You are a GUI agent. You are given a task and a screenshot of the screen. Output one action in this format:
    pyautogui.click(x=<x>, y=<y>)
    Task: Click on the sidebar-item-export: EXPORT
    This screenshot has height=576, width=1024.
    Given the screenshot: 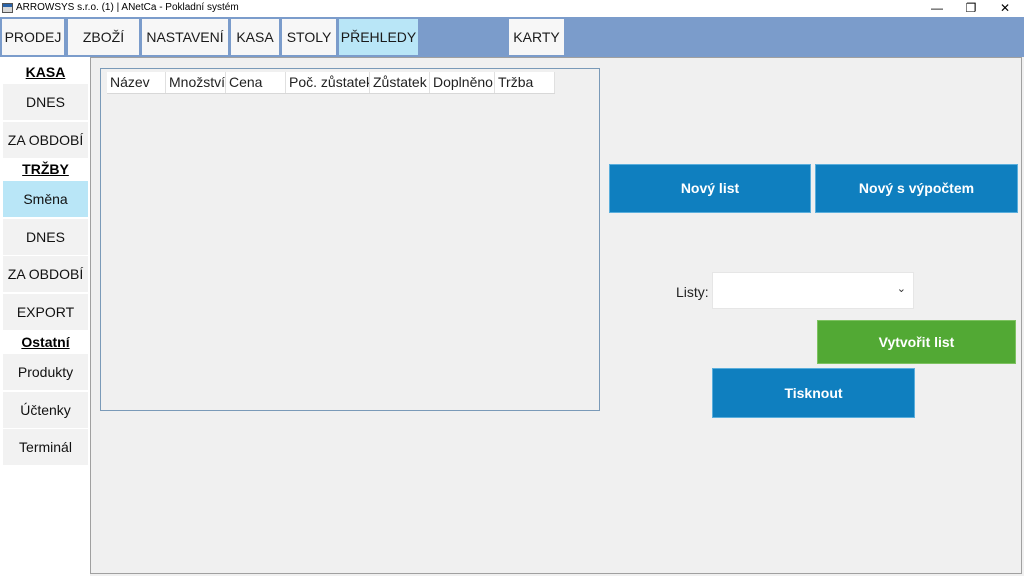 What is the action you would take?
    pyautogui.click(x=45, y=312)
    